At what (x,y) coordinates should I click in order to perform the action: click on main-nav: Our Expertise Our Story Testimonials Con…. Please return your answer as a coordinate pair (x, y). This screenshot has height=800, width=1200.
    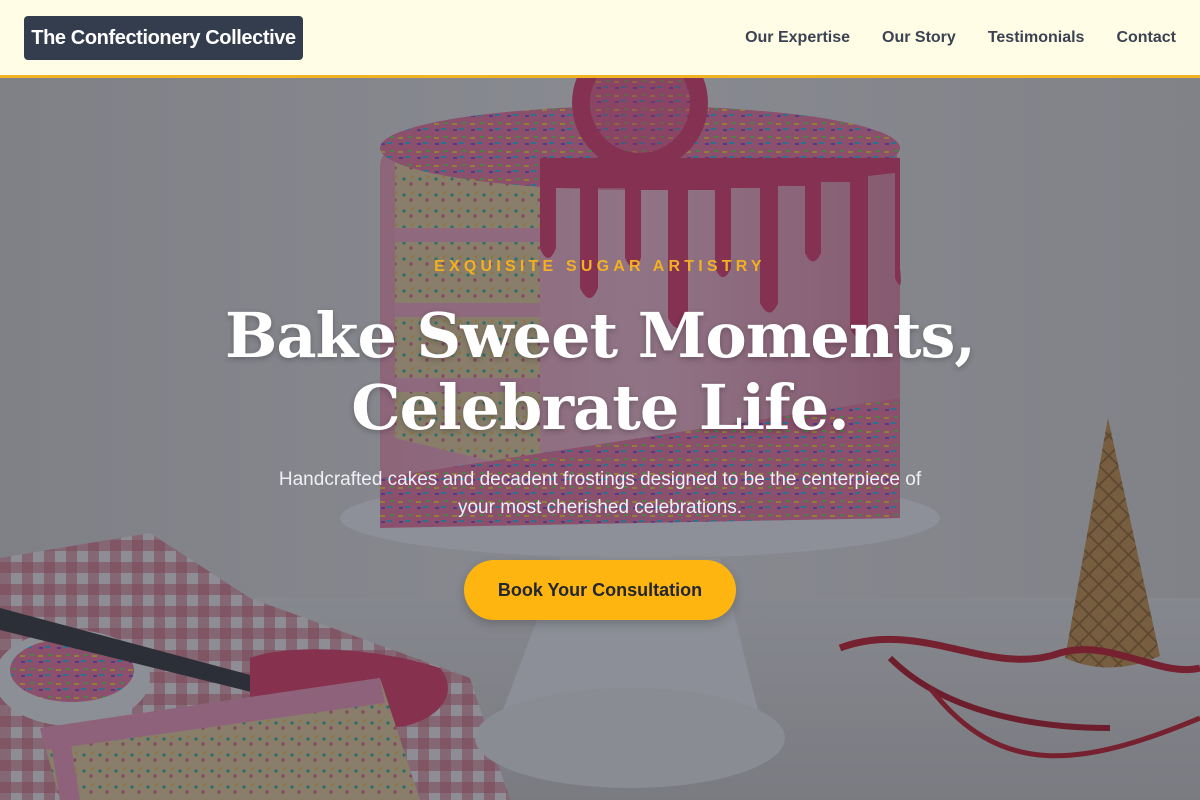
    Looking at the image, I should click on (960, 38).